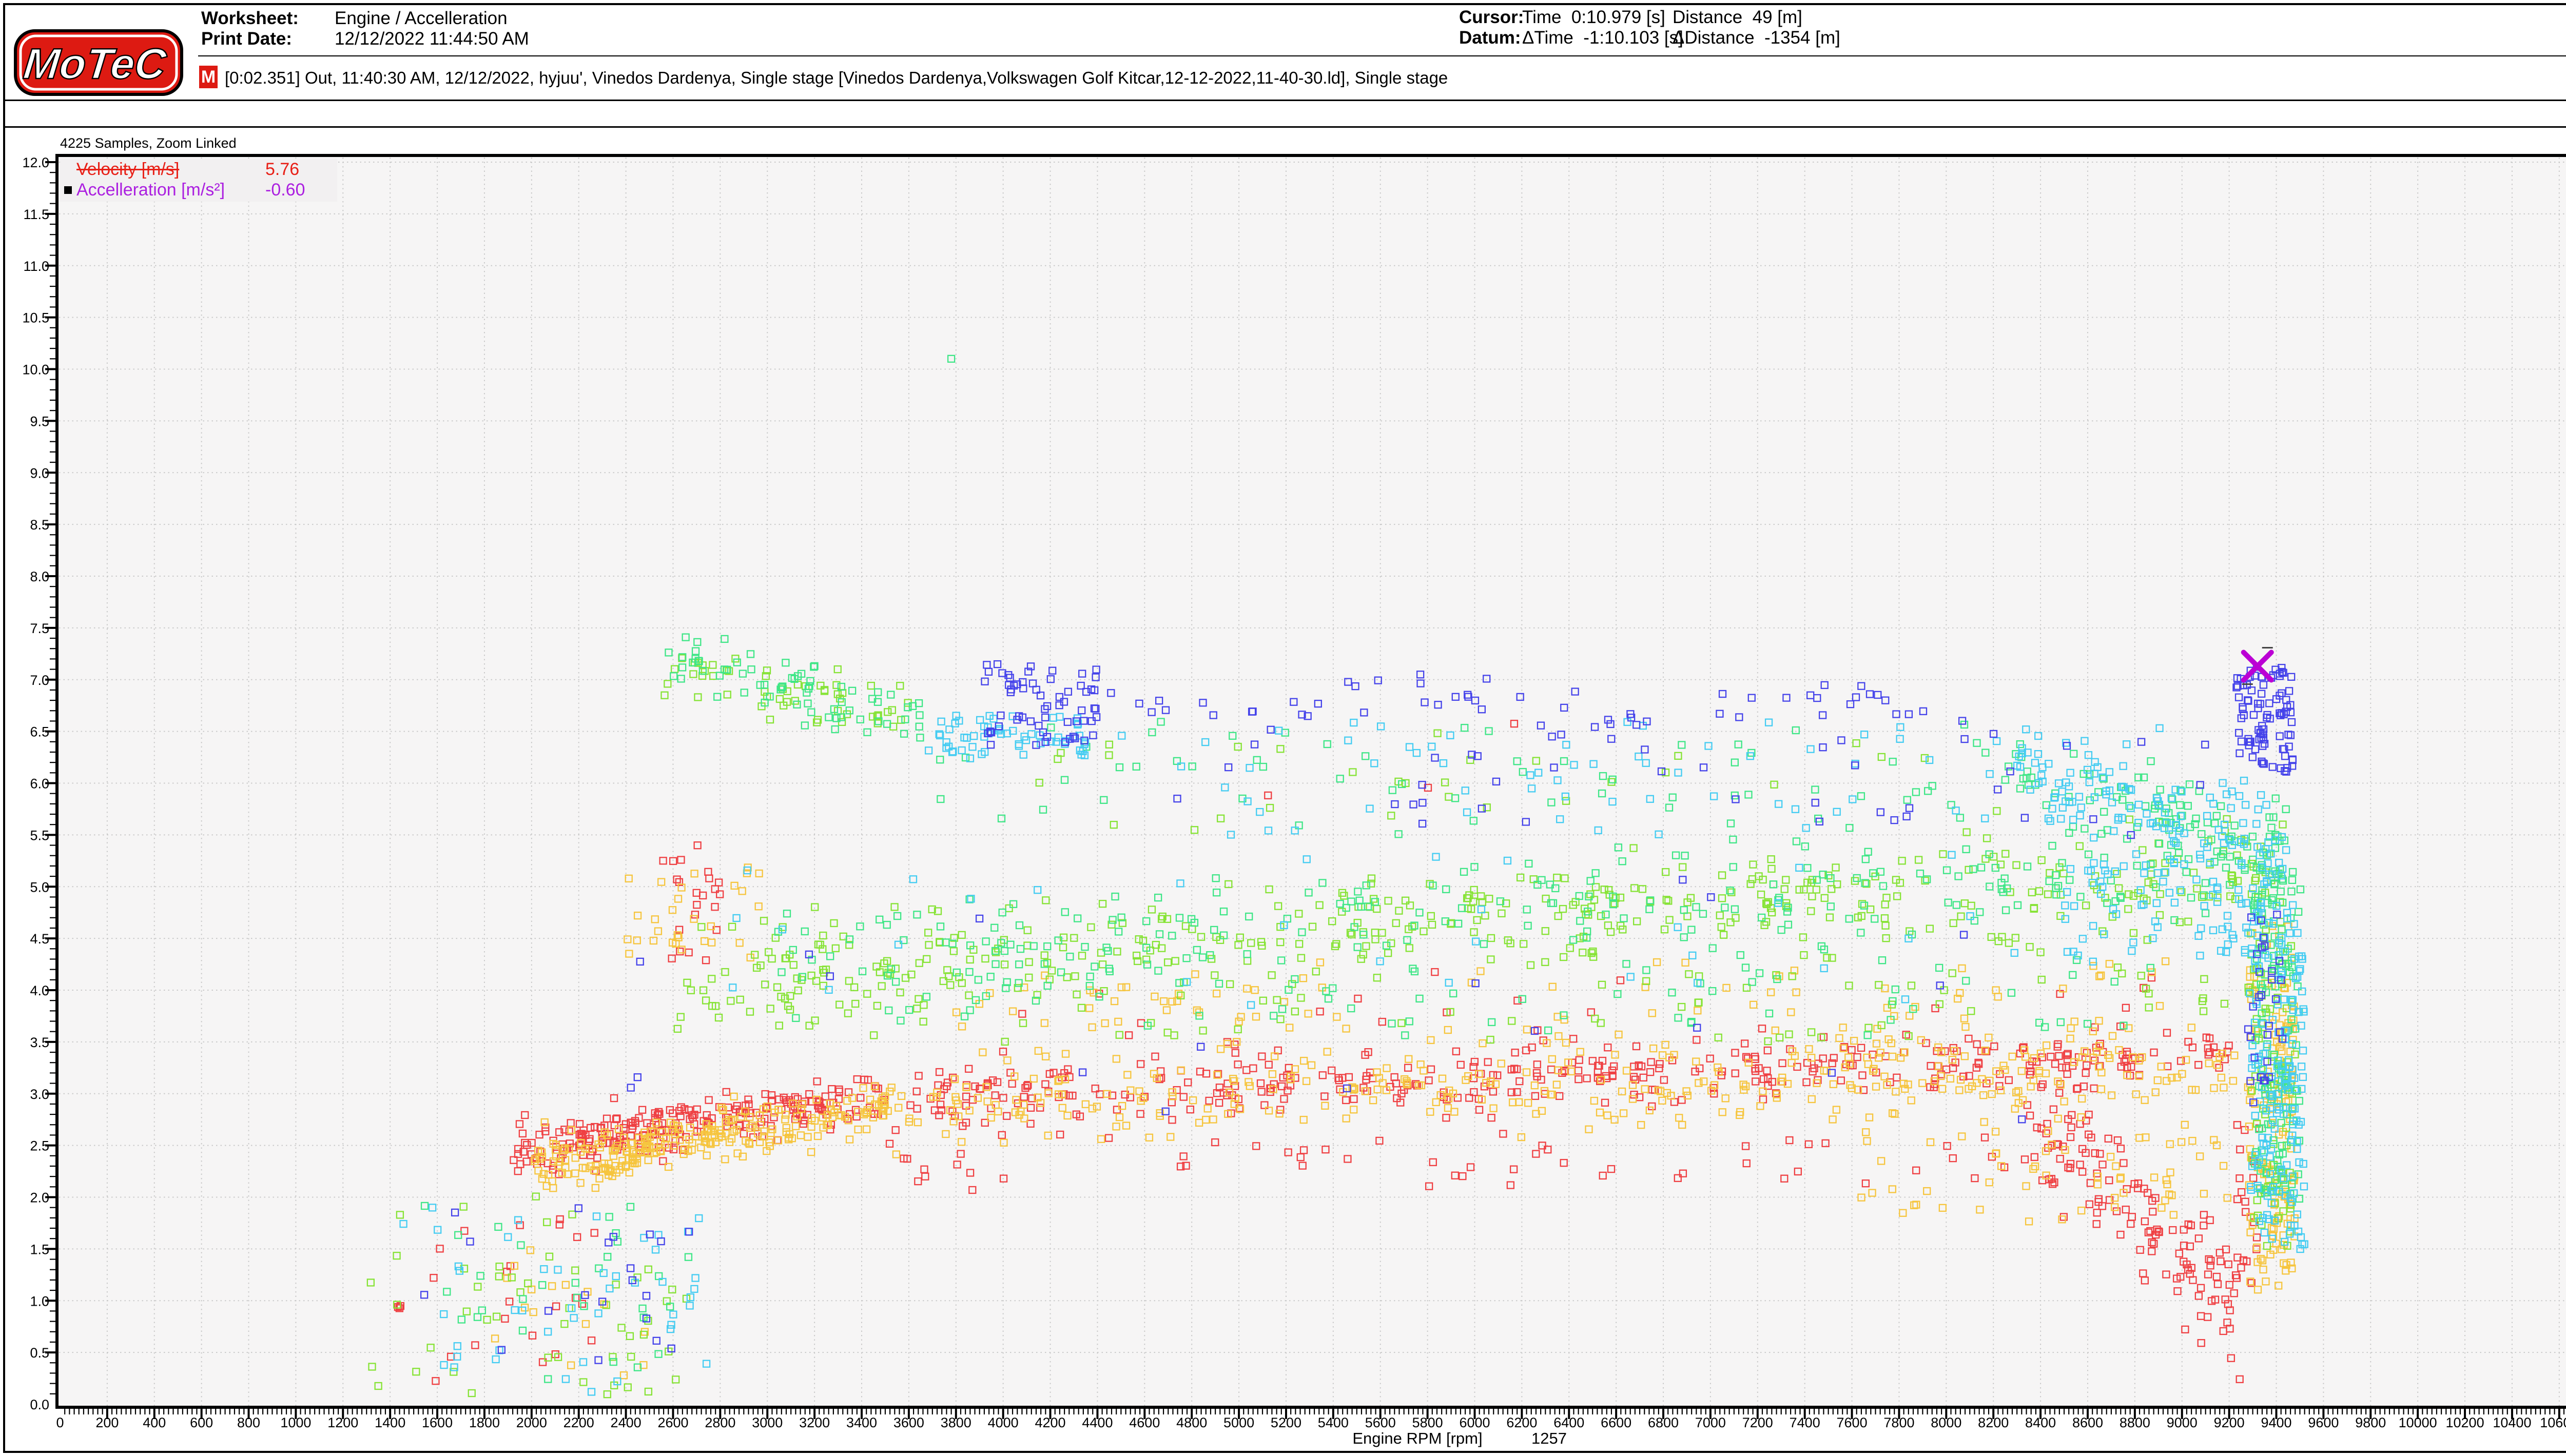 The image size is (2566, 1456). Describe the element at coordinates (39, 1249) in the screenshot. I see `y-axis-tick-label: 1.5` at that location.